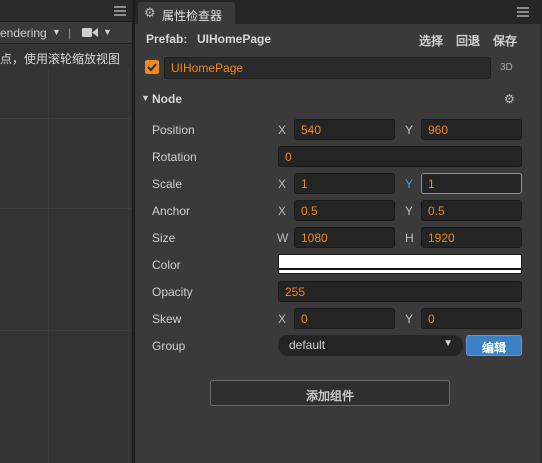 Image resolution: width=542 pixels, height=463 pixels. Describe the element at coordinates (234, 39) in the screenshot. I see `prefab-name: UIHomePage` at that location.